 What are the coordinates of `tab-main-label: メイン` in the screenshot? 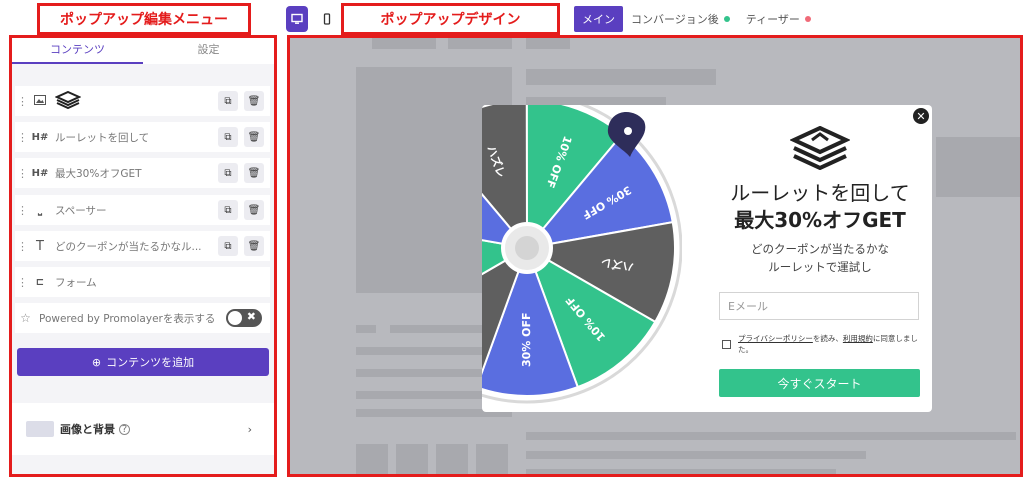 It's located at (598, 19).